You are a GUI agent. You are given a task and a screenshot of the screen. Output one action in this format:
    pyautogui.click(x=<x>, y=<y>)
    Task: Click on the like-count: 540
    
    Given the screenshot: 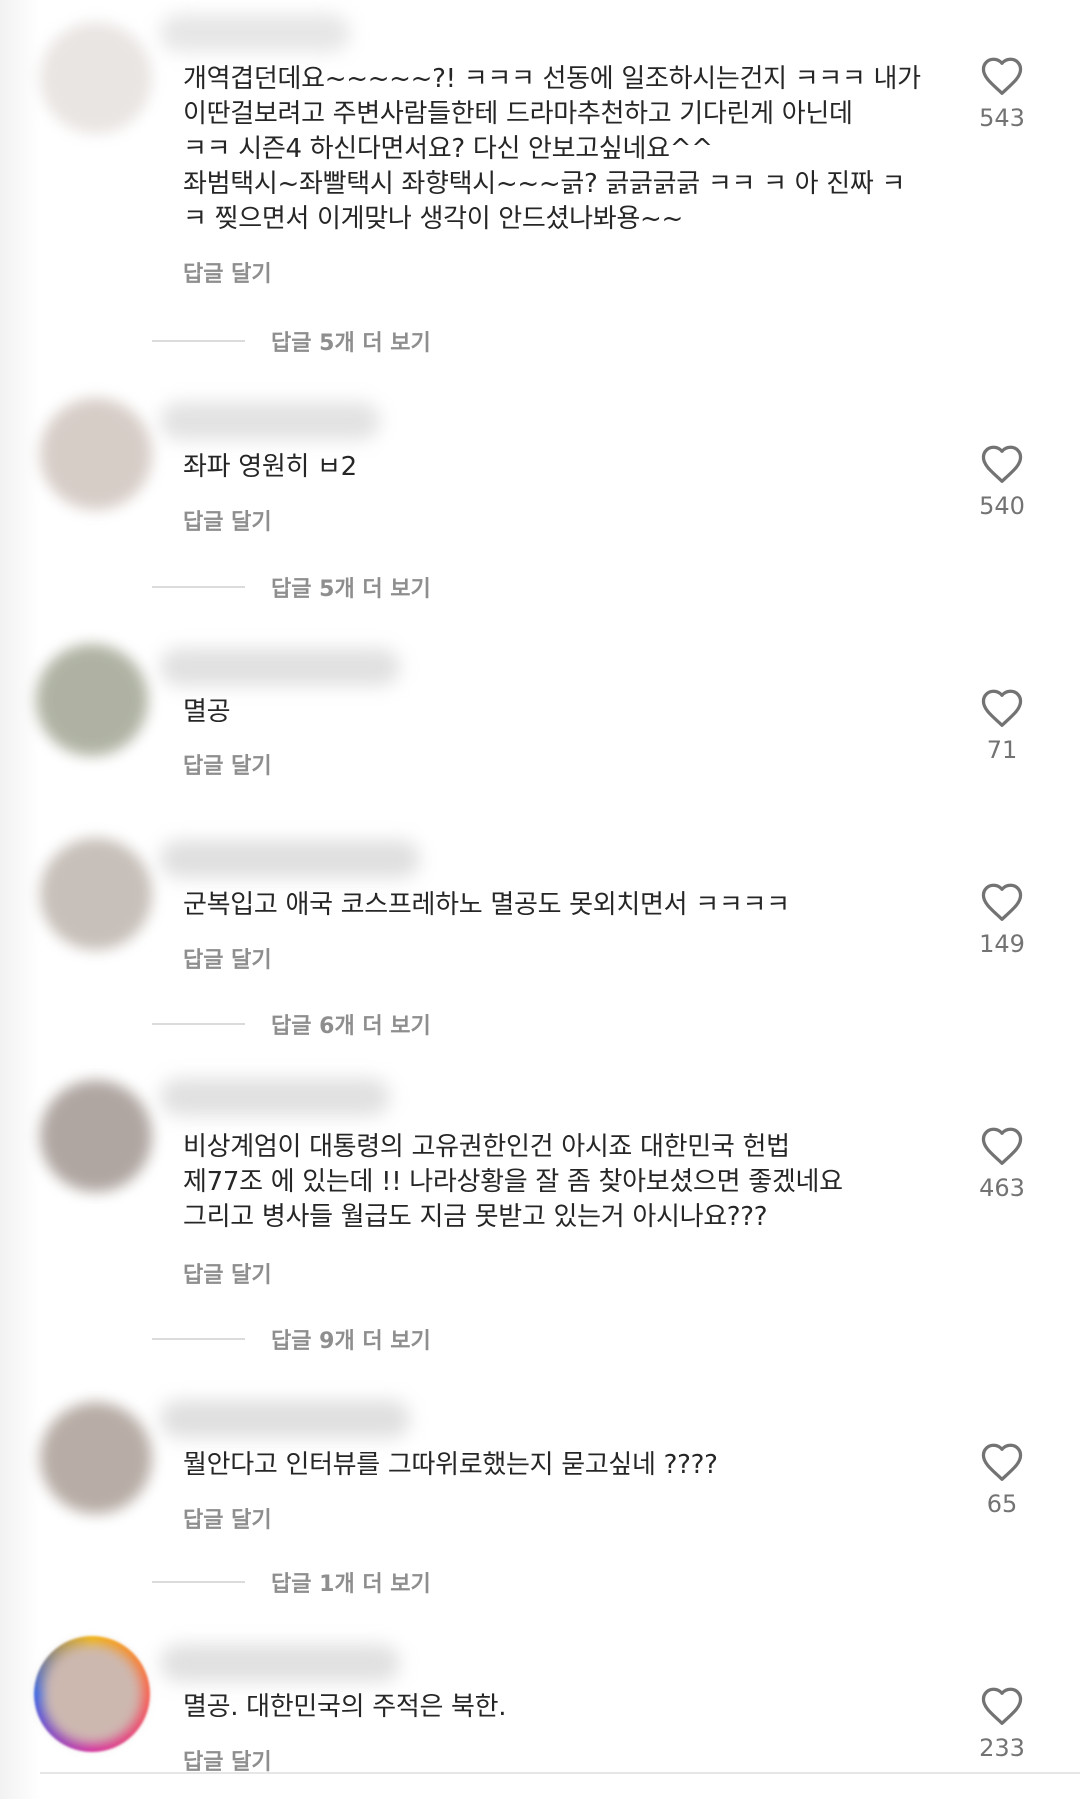 What is the action you would take?
    pyautogui.click(x=1002, y=506)
    